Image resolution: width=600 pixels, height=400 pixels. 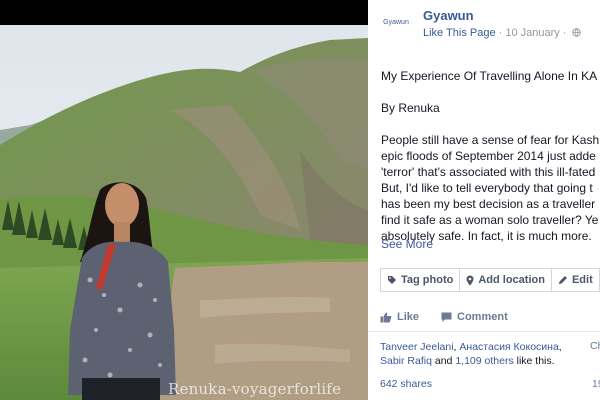 What do you see at coordinates (407, 244) in the screenshot?
I see `see-more-link: See More` at bounding box center [407, 244].